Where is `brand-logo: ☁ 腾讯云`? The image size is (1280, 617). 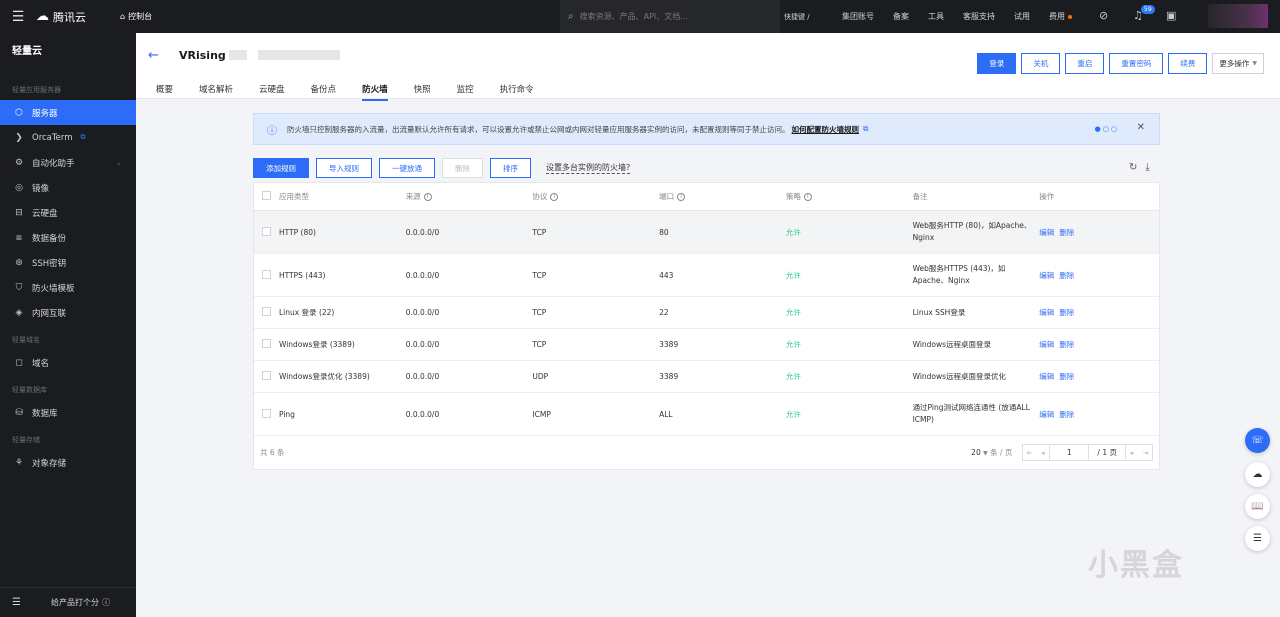
brand-logo: ☁ 腾讯云 is located at coordinates (71, 17).